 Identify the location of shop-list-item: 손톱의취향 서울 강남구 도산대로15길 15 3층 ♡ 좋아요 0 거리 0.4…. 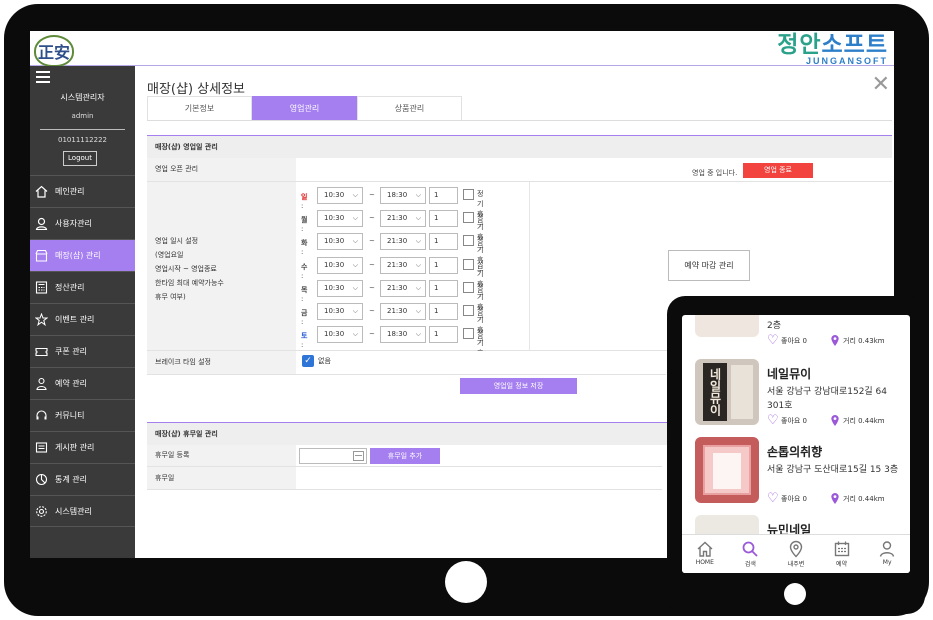
(796, 472).